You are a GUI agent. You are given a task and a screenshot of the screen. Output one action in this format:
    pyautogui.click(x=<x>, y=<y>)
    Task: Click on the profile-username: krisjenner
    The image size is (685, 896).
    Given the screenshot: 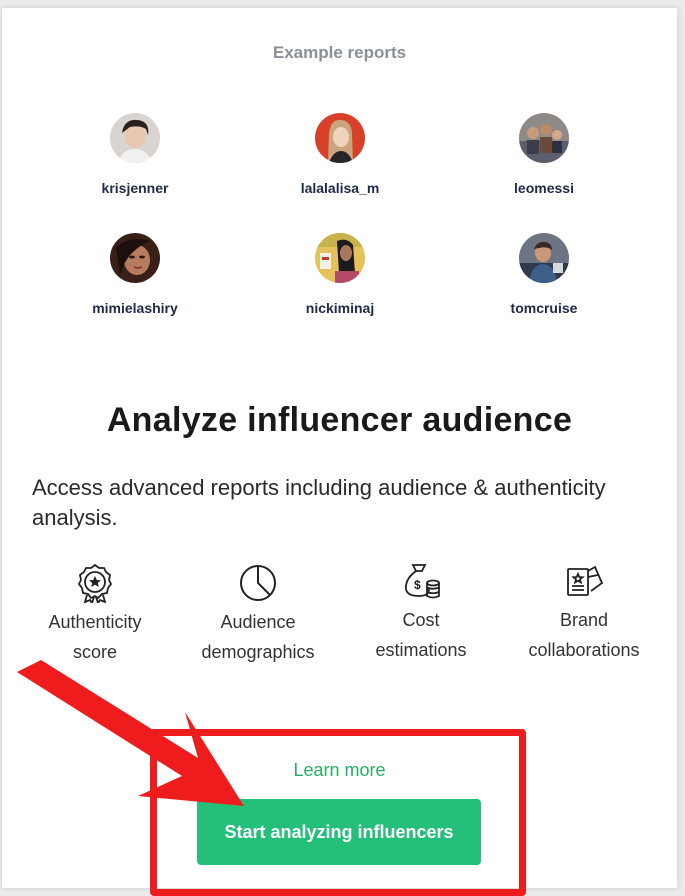 What is the action you would take?
    pyautogui.click(x=135, y=188)
    